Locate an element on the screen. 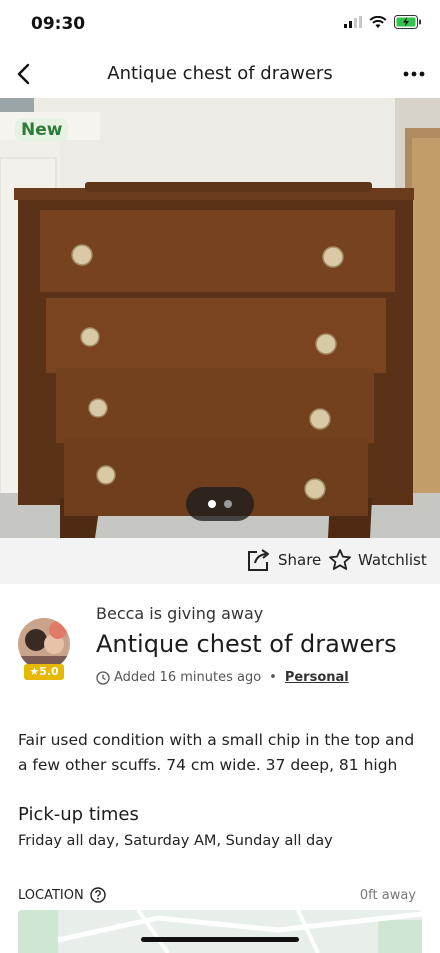  help-icon is located at coordinates (98, 895).